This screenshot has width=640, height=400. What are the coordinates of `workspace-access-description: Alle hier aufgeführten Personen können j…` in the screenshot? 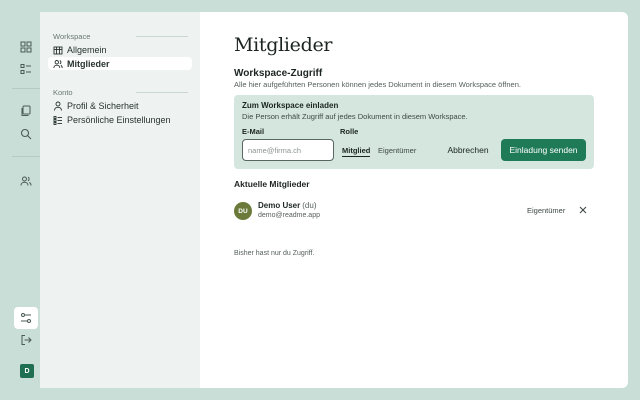 It's located at (377, 84).